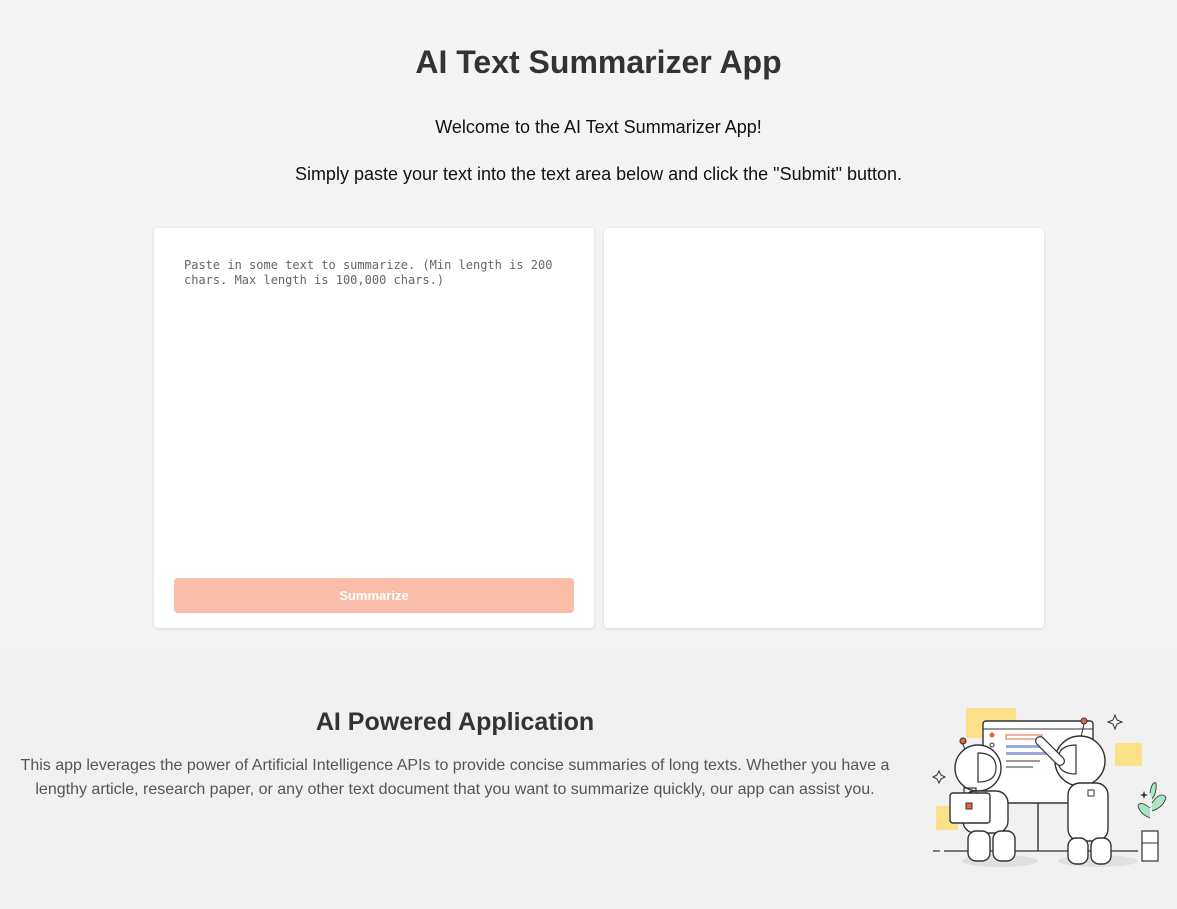 The image size is (1177, 909). What do you see at coordinates (598, 62) in the screenshot?
I see `page-title: AI Text Summarizer App` at bounding box center [598, 62].